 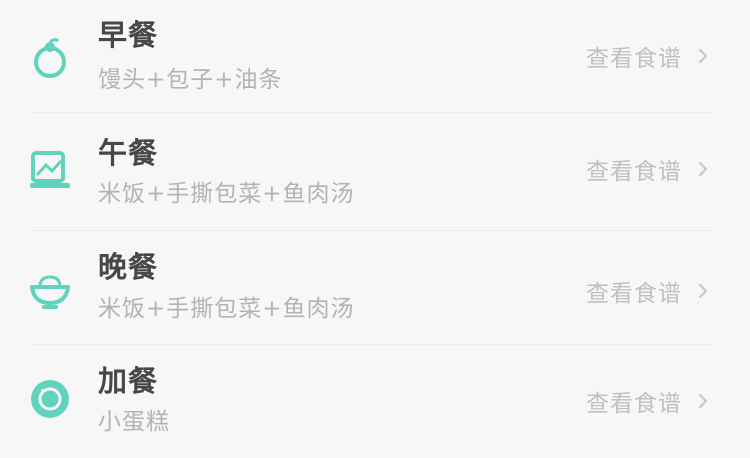 What do you see at coordinates (134, 422) in the screenshot?
I see `meal-description: 小蛋糕` at bounding box center [134, 422].